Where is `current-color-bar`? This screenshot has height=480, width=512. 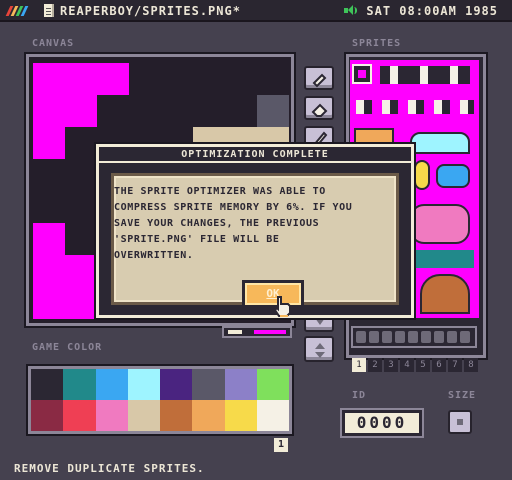 current-color-bar is located at coordinates (257, 332).